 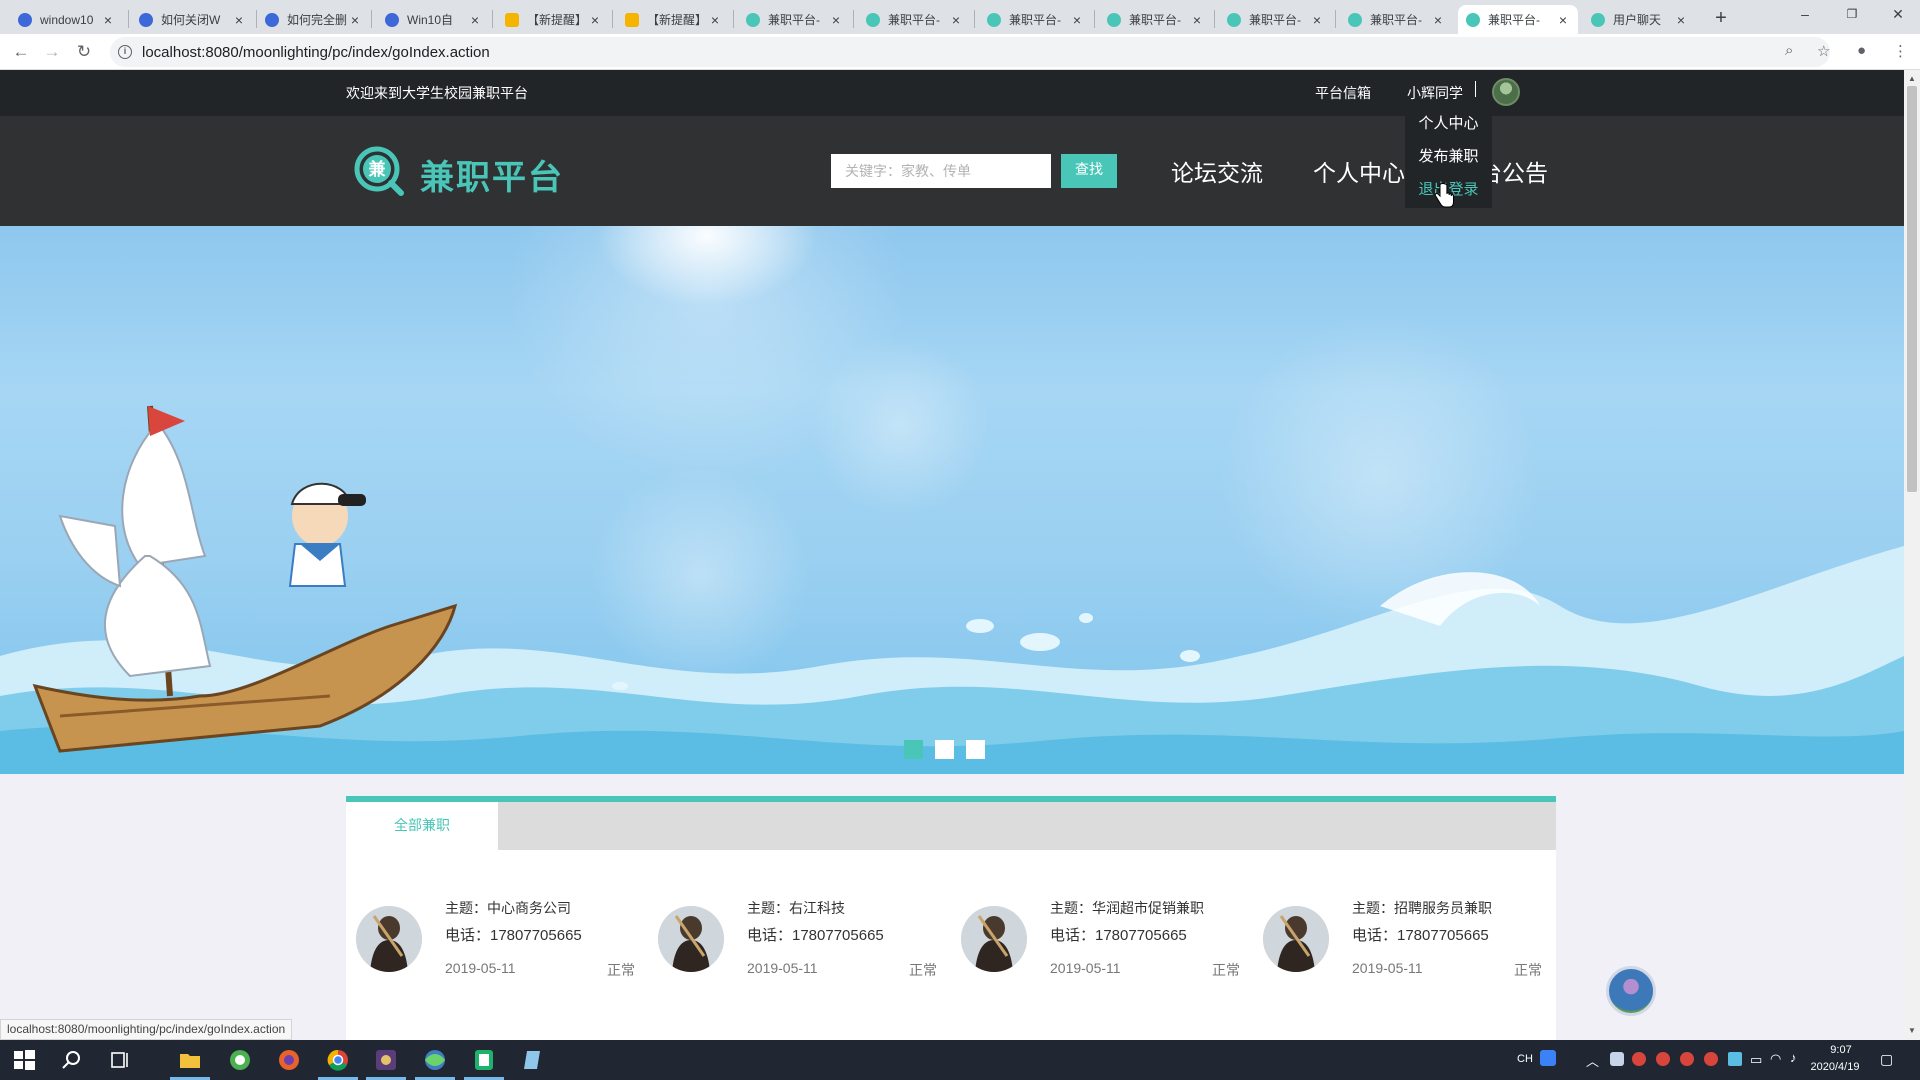 What do you see at coordinates (1217, 171) in the screenshot?
I see `nav-forum: 论坛交流` at bounding box center [1217, 171].